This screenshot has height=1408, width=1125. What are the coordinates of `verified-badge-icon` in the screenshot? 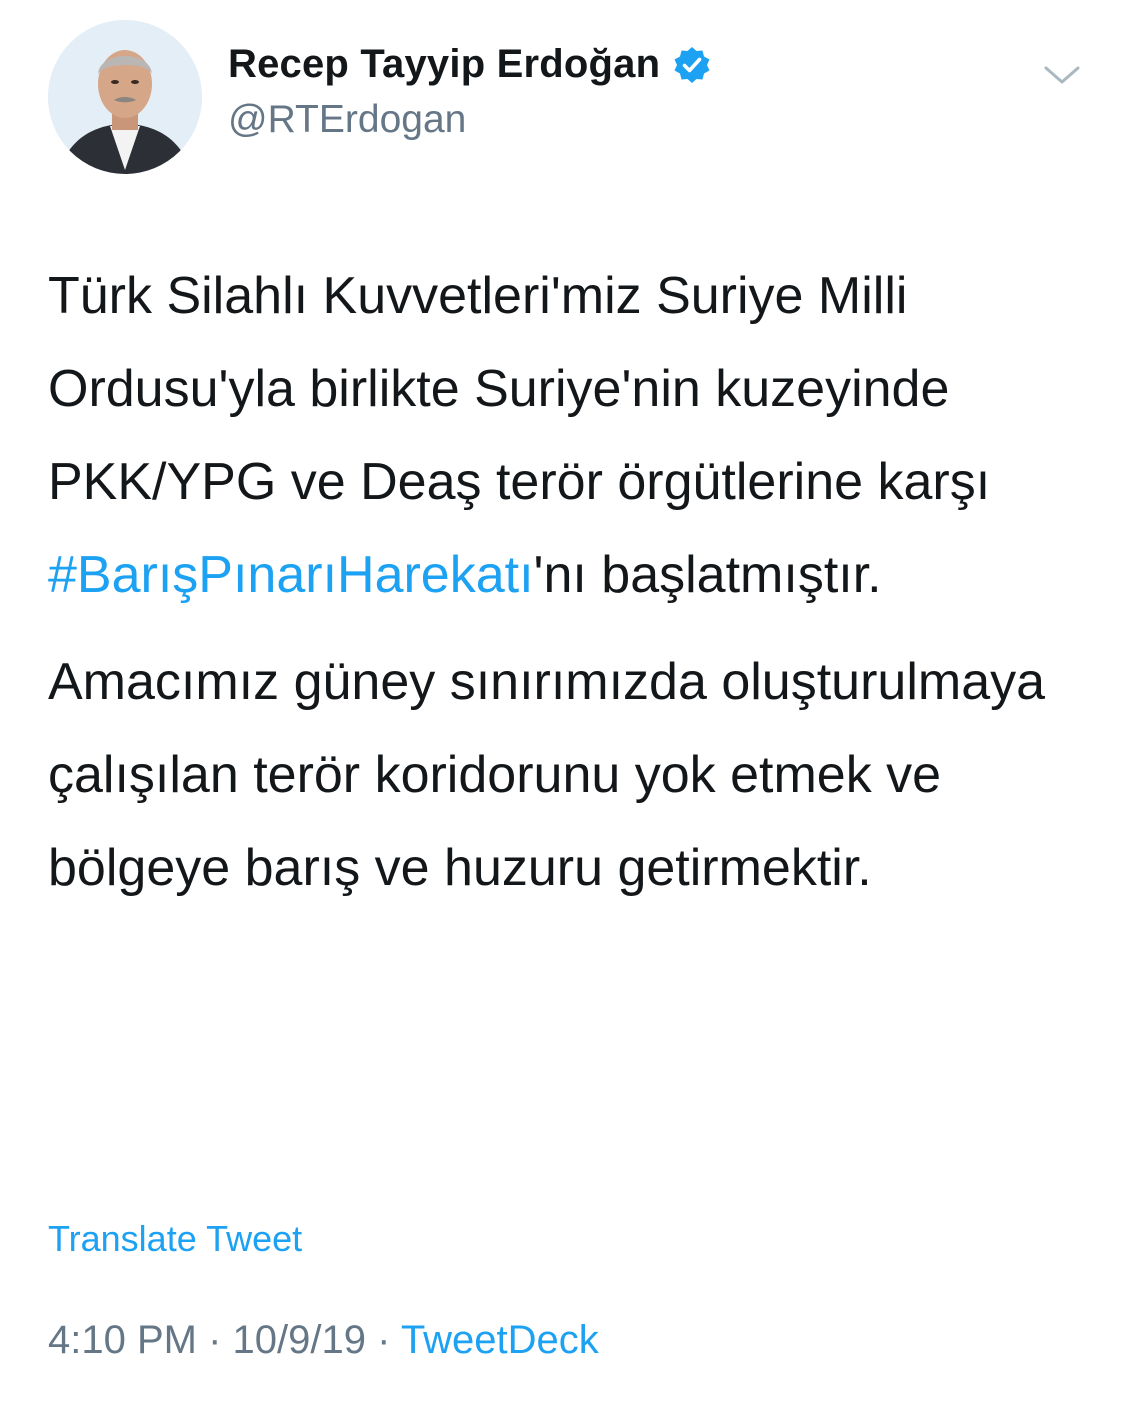 It's located at (692, 65).